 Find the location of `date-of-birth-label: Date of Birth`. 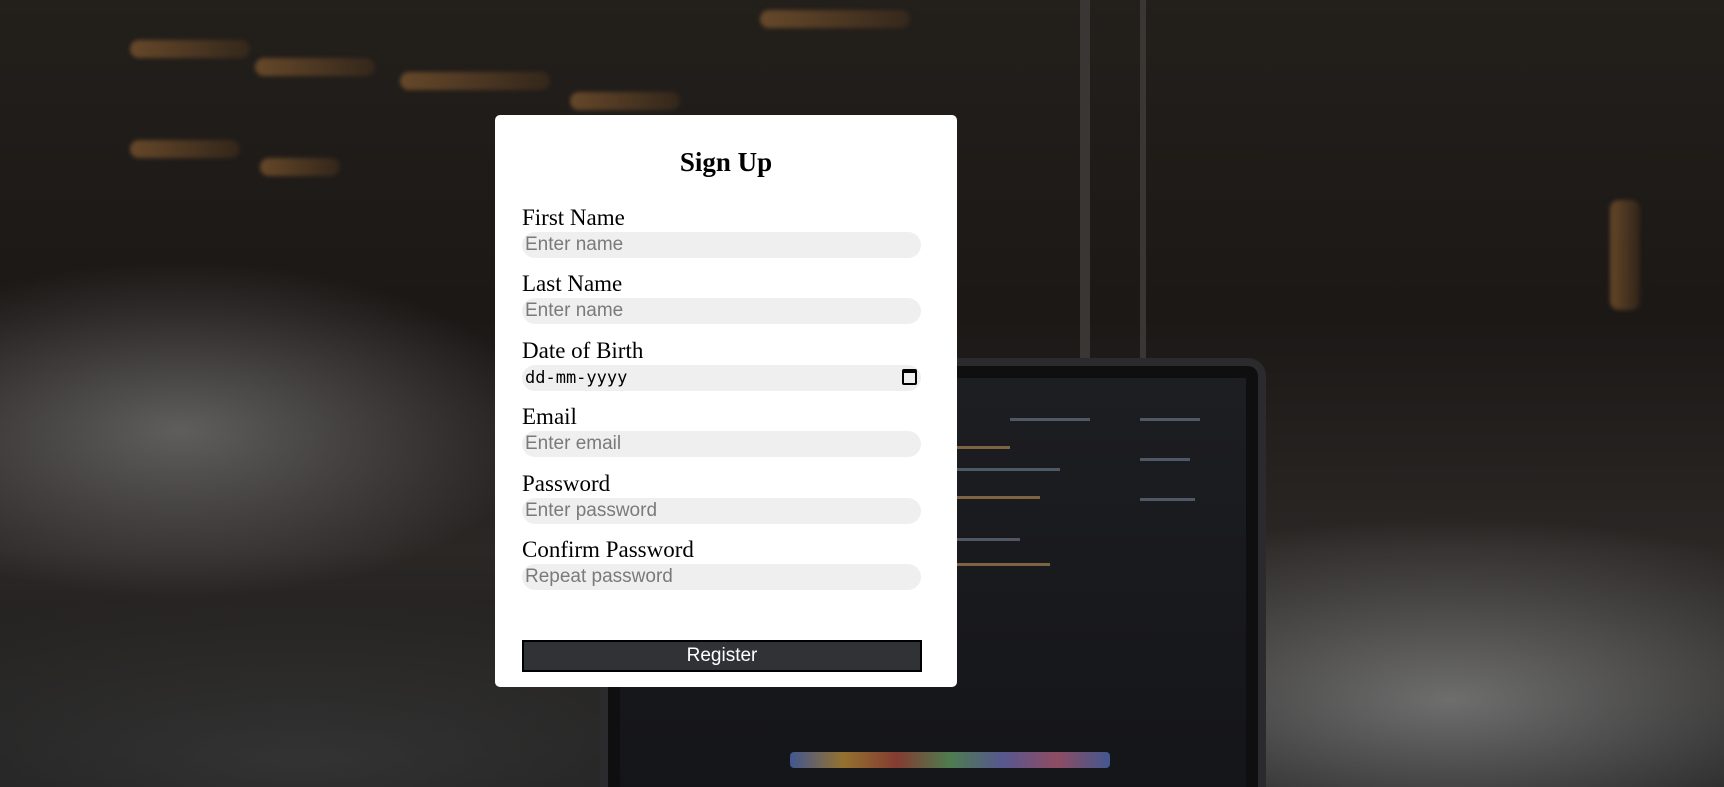

date-of-birth-label: Date of Birth is located at coordinates (583, 350).